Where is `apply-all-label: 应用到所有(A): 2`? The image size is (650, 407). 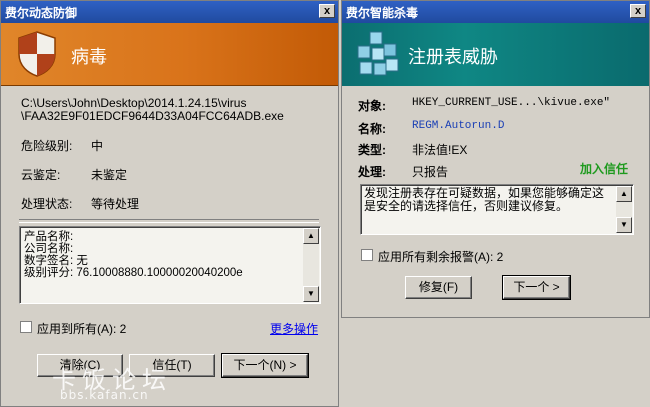
apply-all-label: 应用到所有(A): 2 is located at coordinates (82, 329).